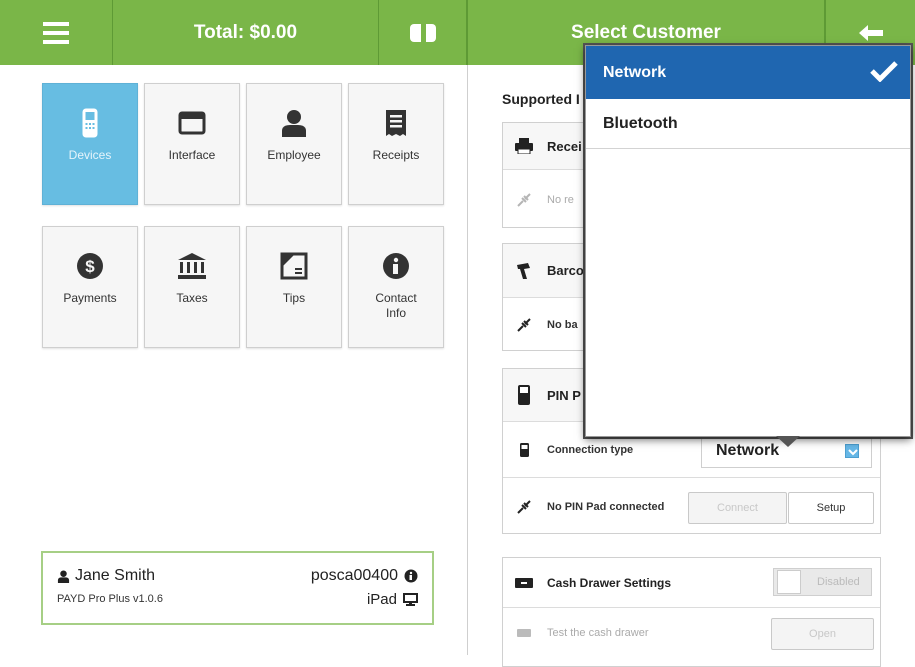 The width and height of the screenshot is (915, 667). Describe the element at coordinates (646, 32) in the screenshot. I see `select-customer-label: Select Customer` at that location.